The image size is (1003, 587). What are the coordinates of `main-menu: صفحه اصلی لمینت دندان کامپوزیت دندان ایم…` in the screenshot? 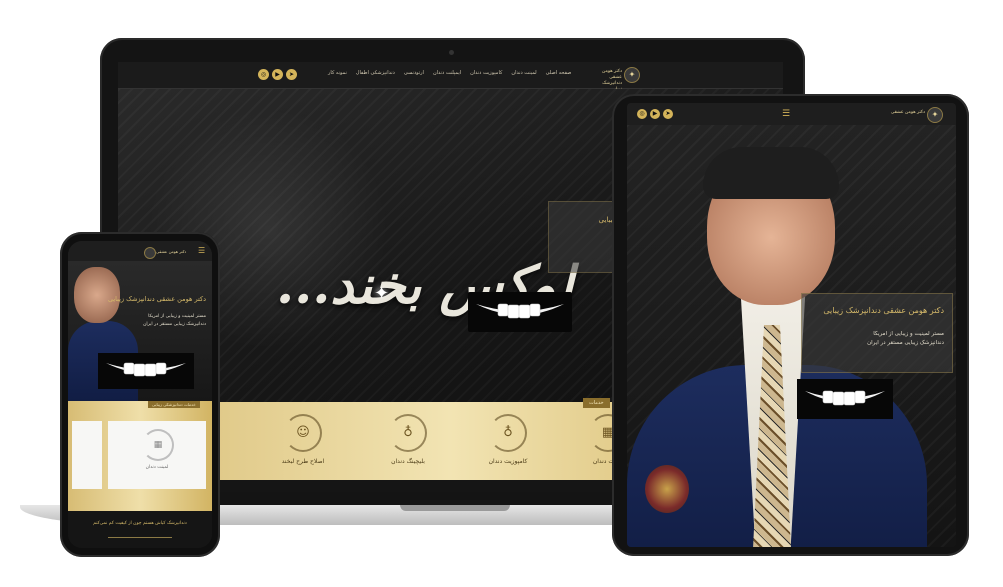 It's located at (449, 73).